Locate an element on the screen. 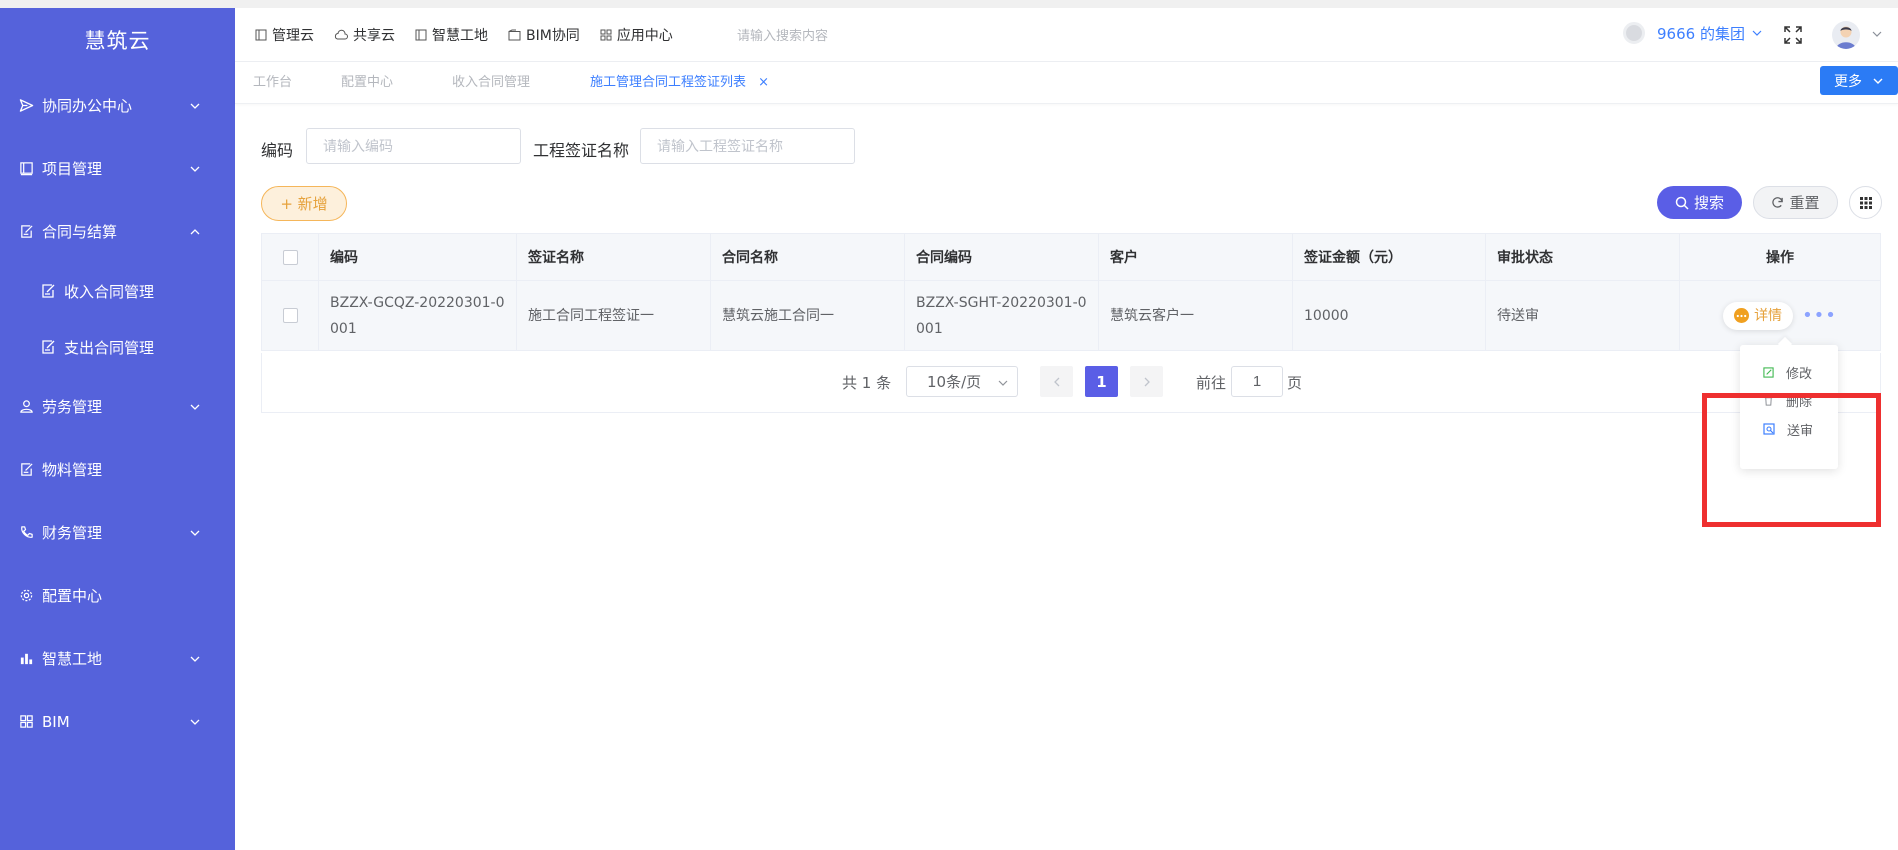  refresh-icon is located at coordinates (1778, 202).